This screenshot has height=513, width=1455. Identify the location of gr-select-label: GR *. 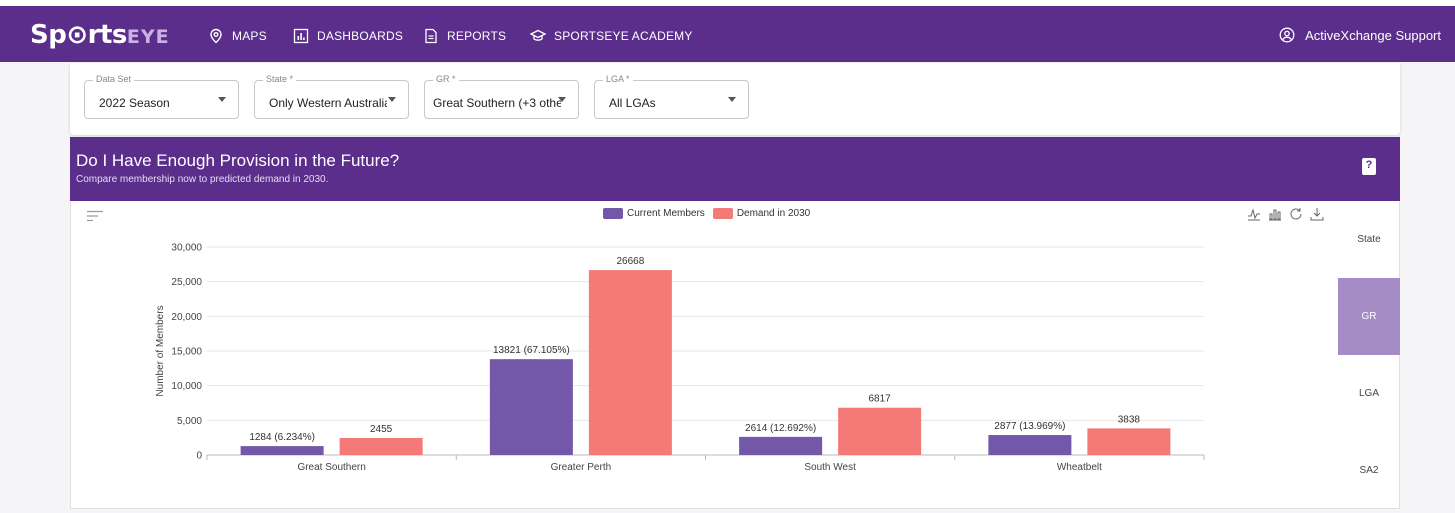
(446, 79).